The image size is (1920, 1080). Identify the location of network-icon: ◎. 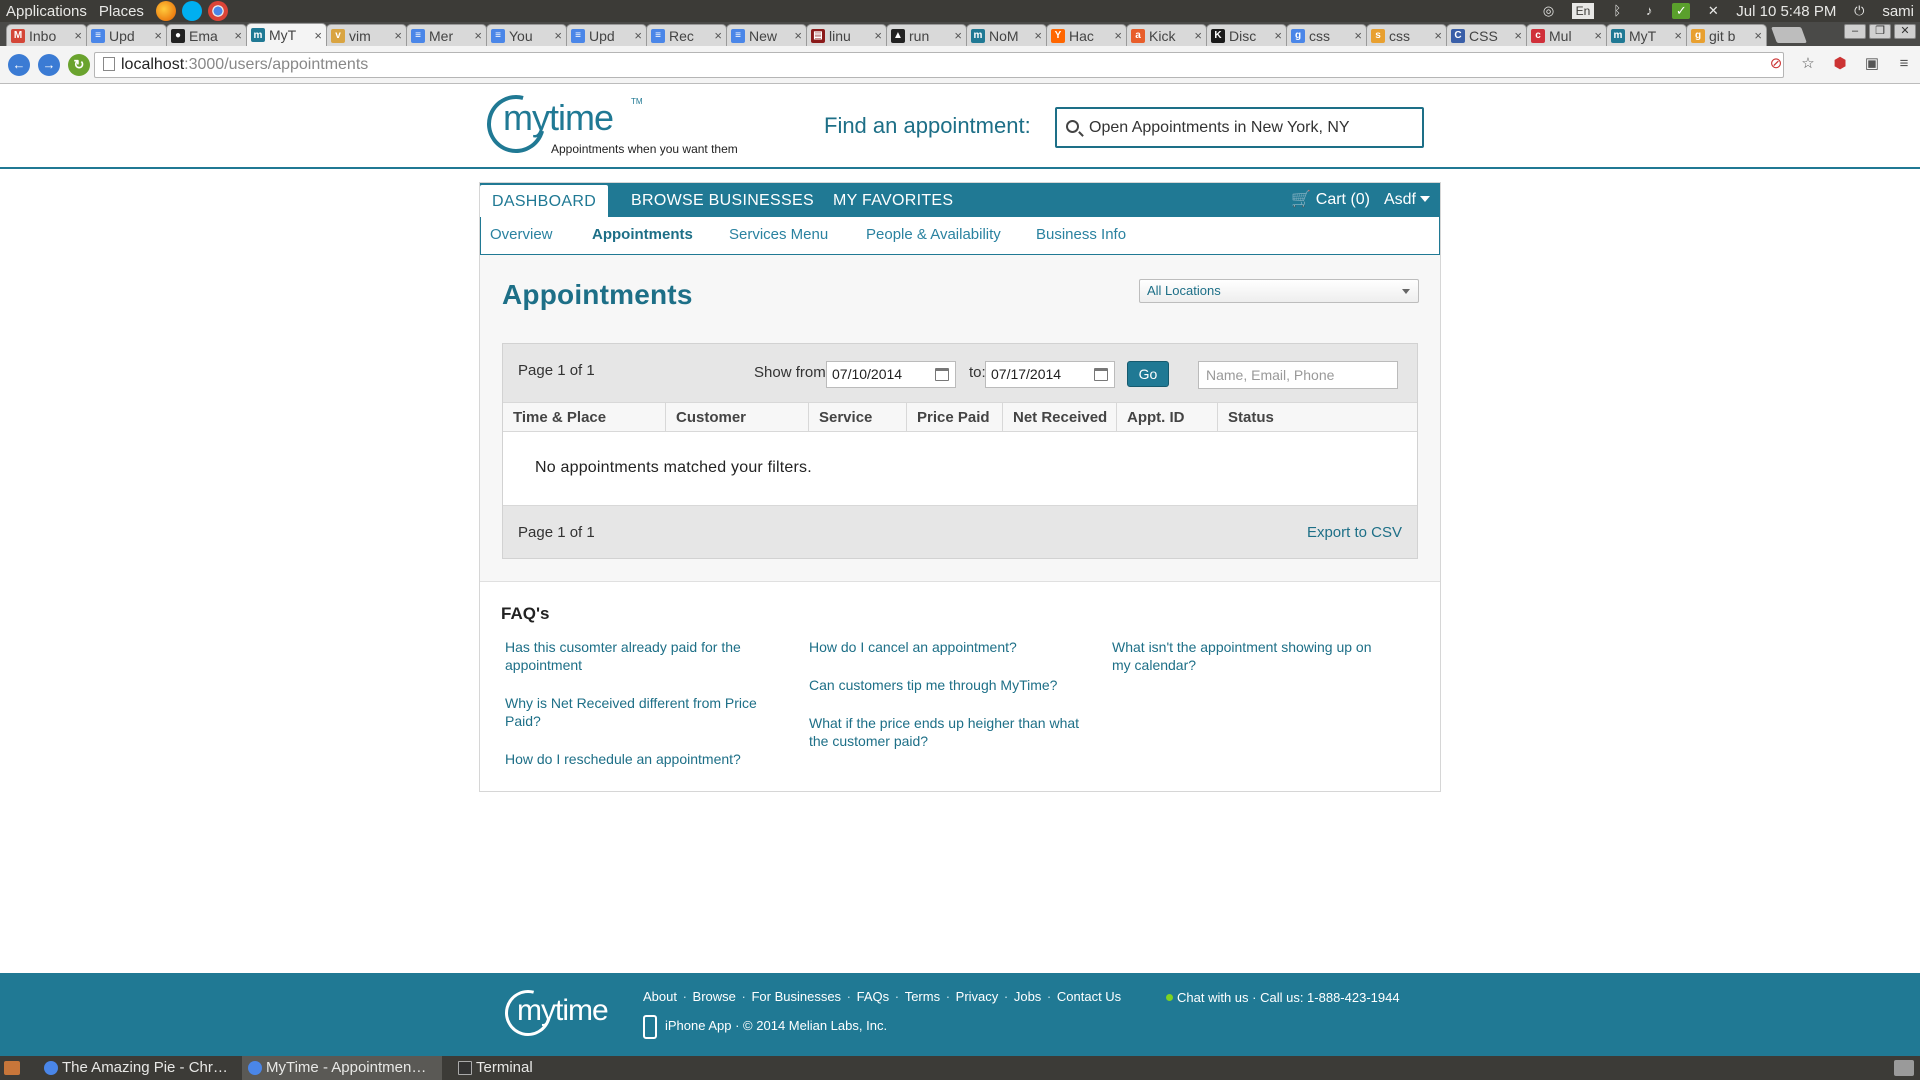
(1549, 11).